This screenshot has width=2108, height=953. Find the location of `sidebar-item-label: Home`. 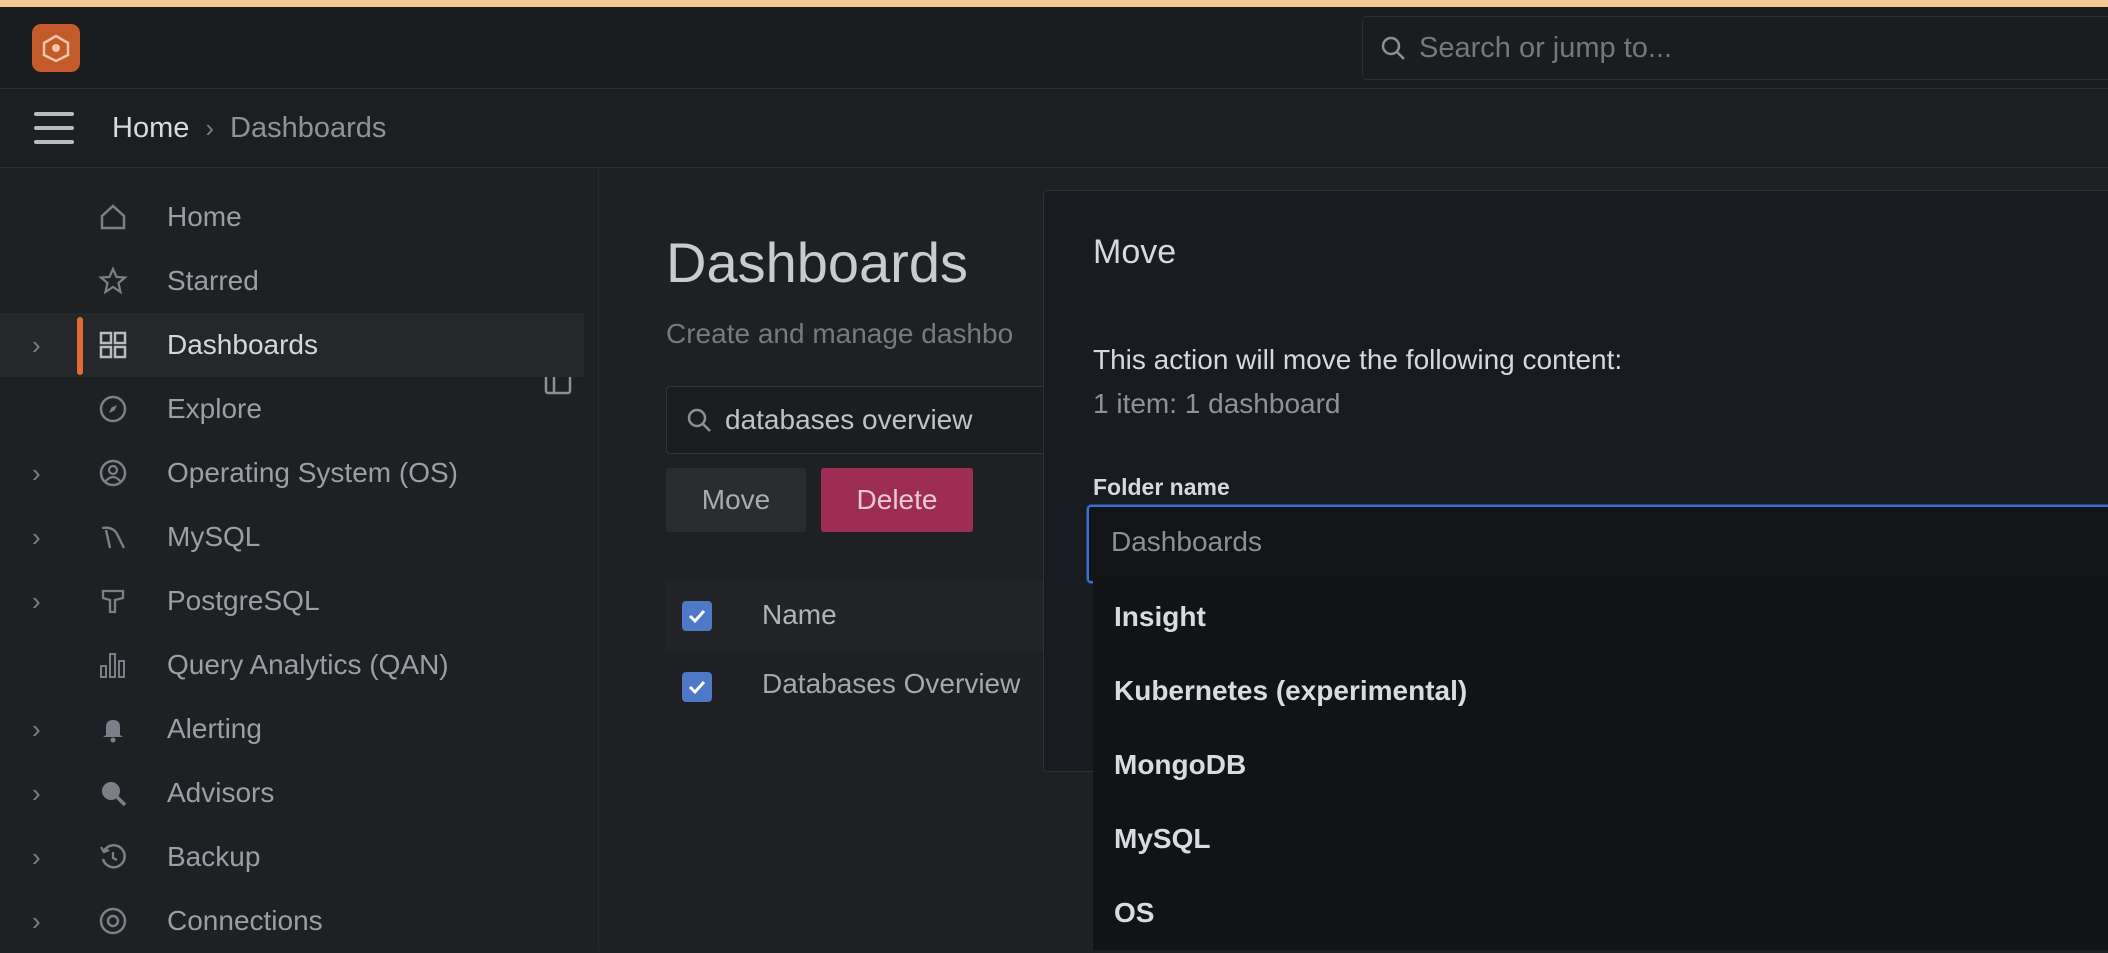

sidebar-item-label: Home is located at coordinates (204, 216).